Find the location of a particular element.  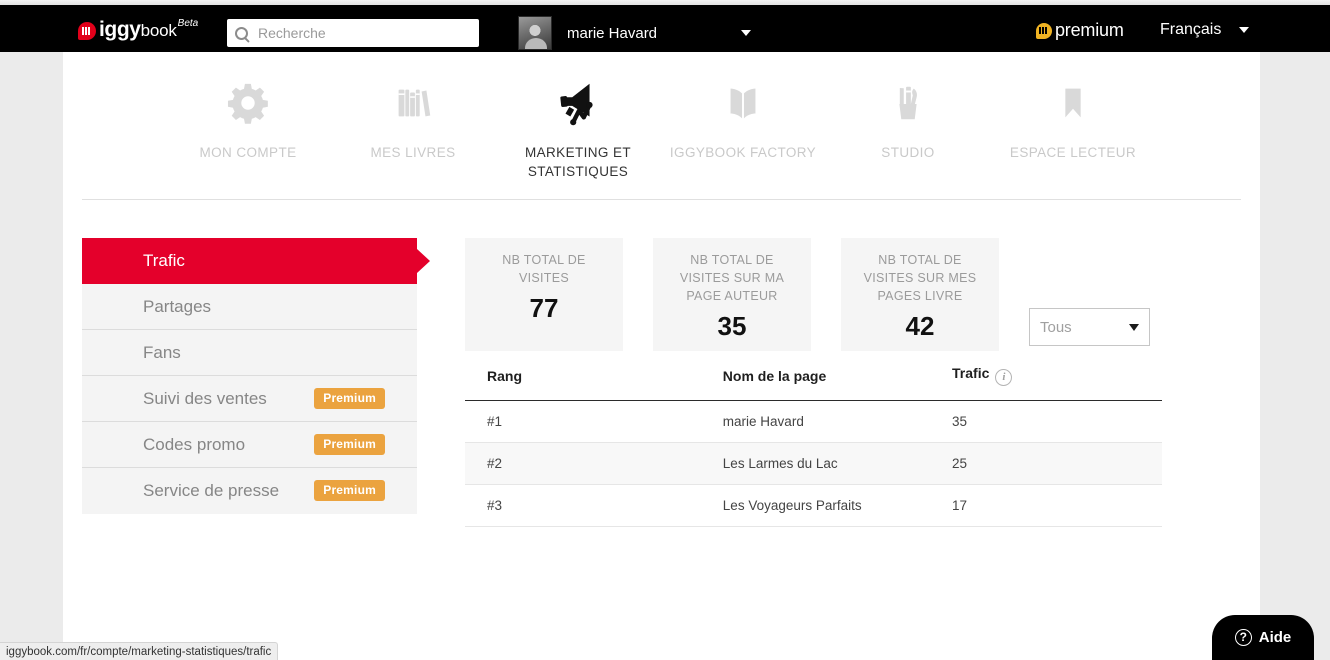

nav-item-mes-livres: MES LIVRES is located at coordinates (413, 117).